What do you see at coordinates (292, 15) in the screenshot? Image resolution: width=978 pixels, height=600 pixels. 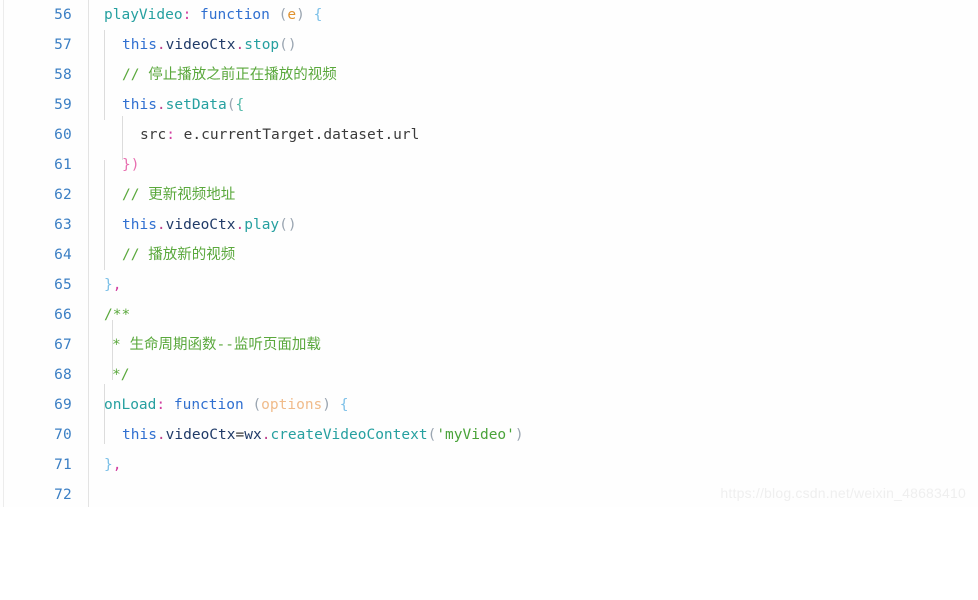 I see `token-parameter: e` at bounding box center [292, 15].